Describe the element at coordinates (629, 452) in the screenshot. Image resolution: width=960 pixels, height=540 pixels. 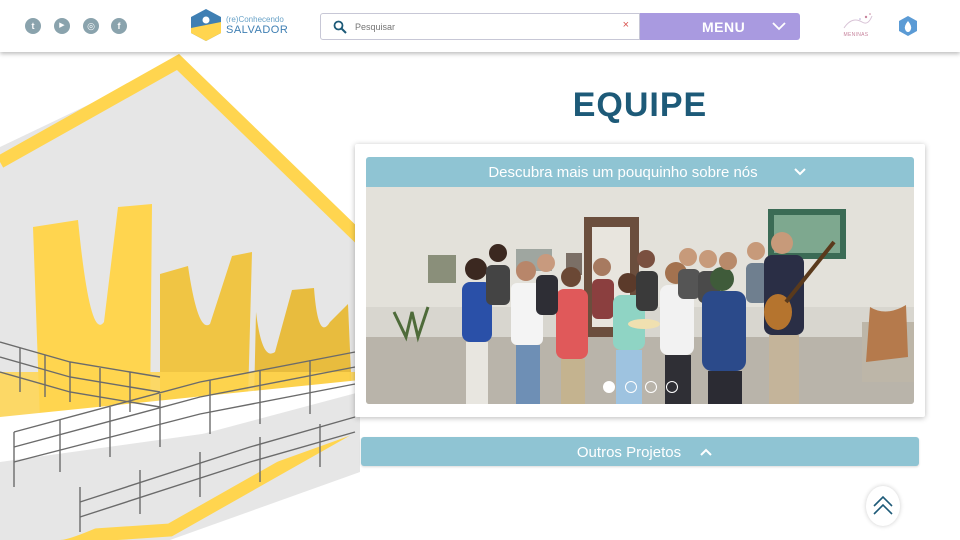
I see `other-projects-label: Outros Projetos` at that location.